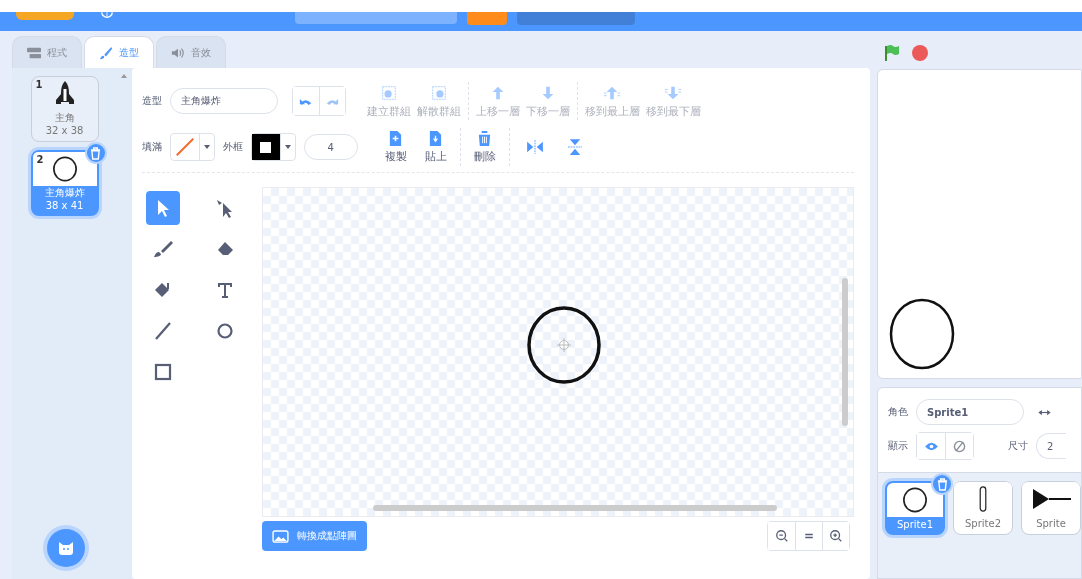 This screenshot has height=579, width=1082. Describe the element at coordinates (119, 52) in the screenshot. I see `tab: 造型` at that location.